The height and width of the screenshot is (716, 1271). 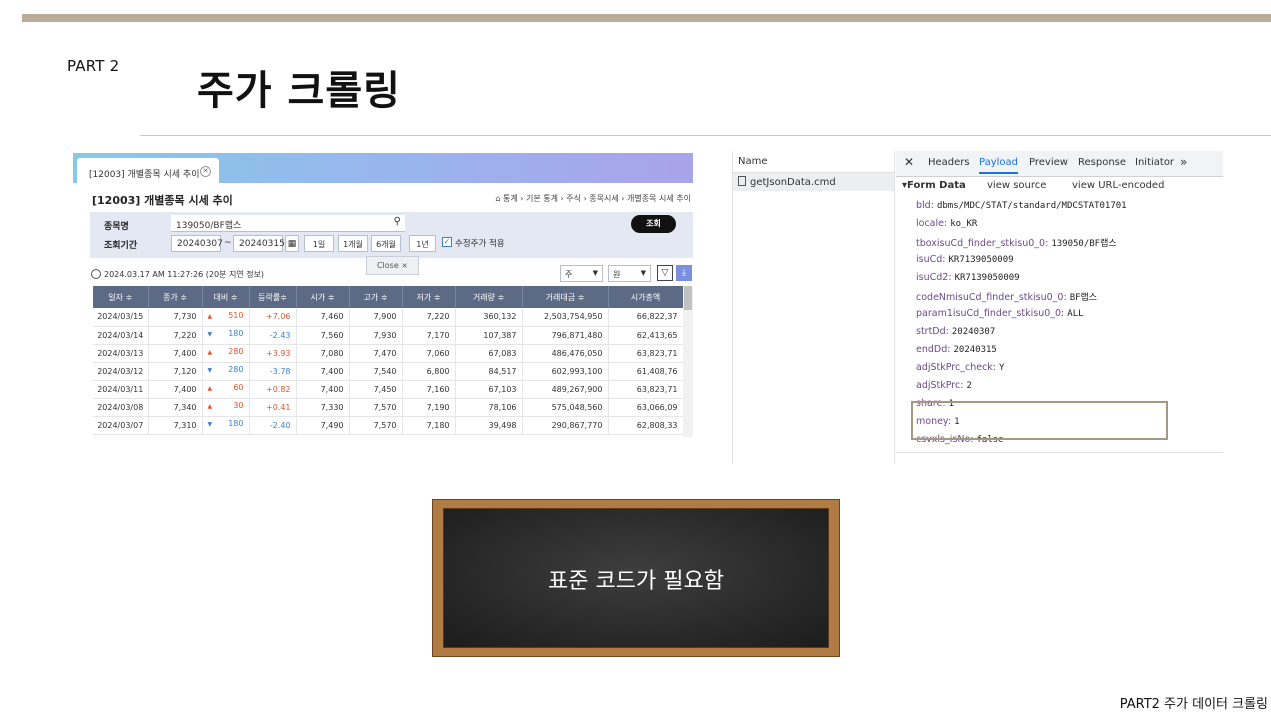 I want to click on form-data-toggle: ▾Form Data, so click(x=934, y=185).